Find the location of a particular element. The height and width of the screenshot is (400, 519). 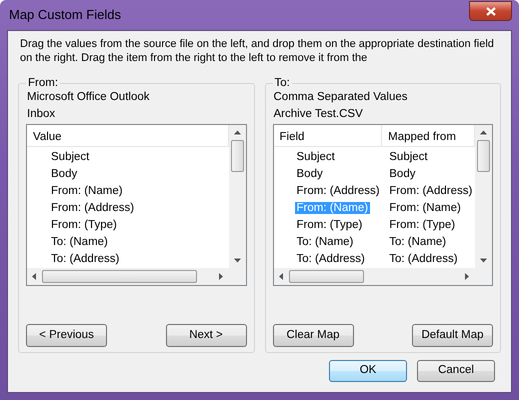

group-label: To: is located at coordinates (282, 83).